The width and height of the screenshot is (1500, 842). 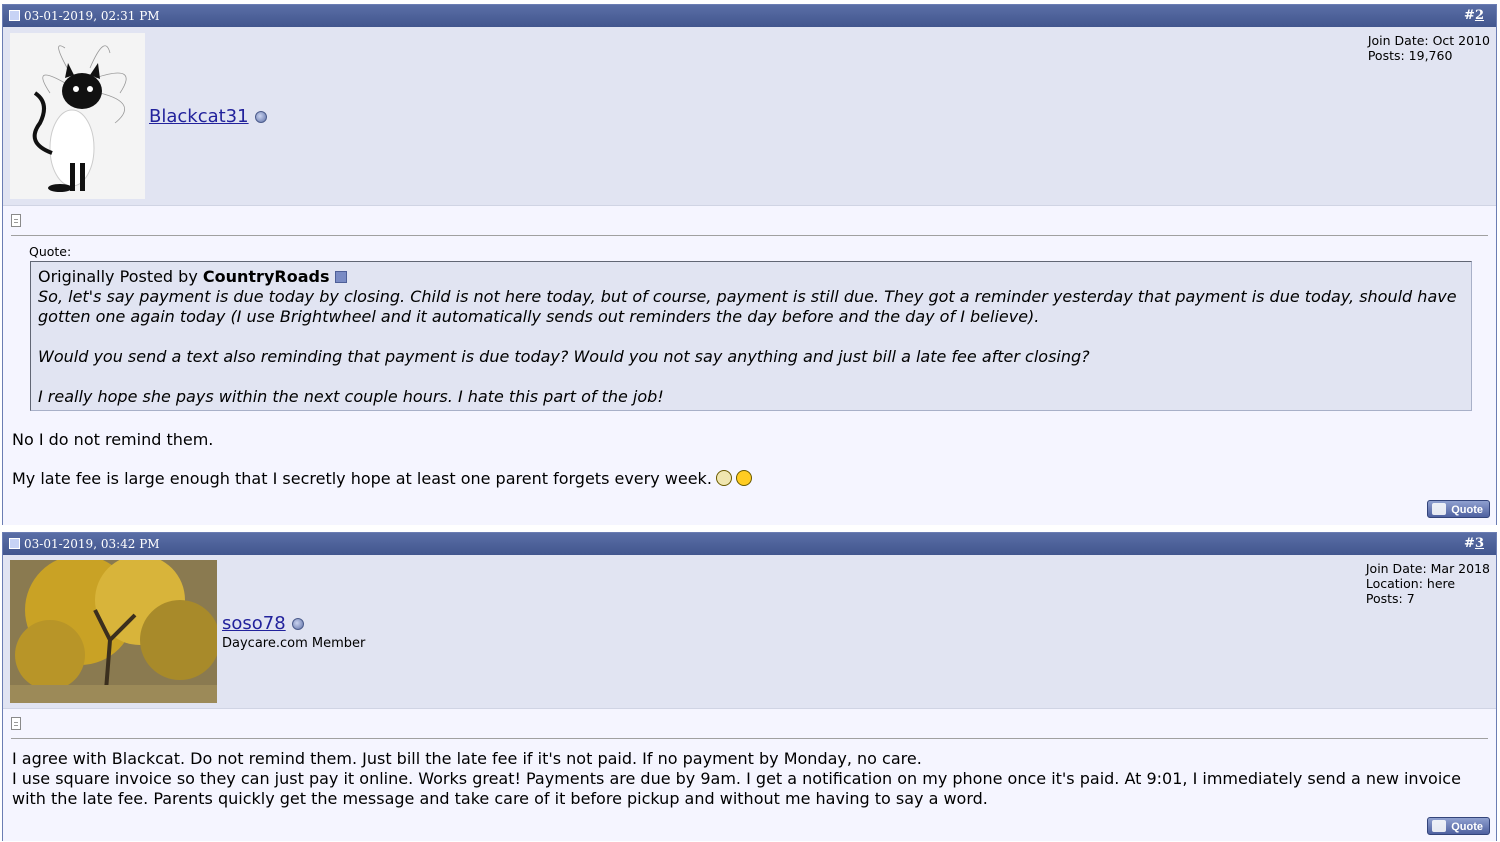 I want to click on user-info: Blackcat31, so click(x=208, y=116).